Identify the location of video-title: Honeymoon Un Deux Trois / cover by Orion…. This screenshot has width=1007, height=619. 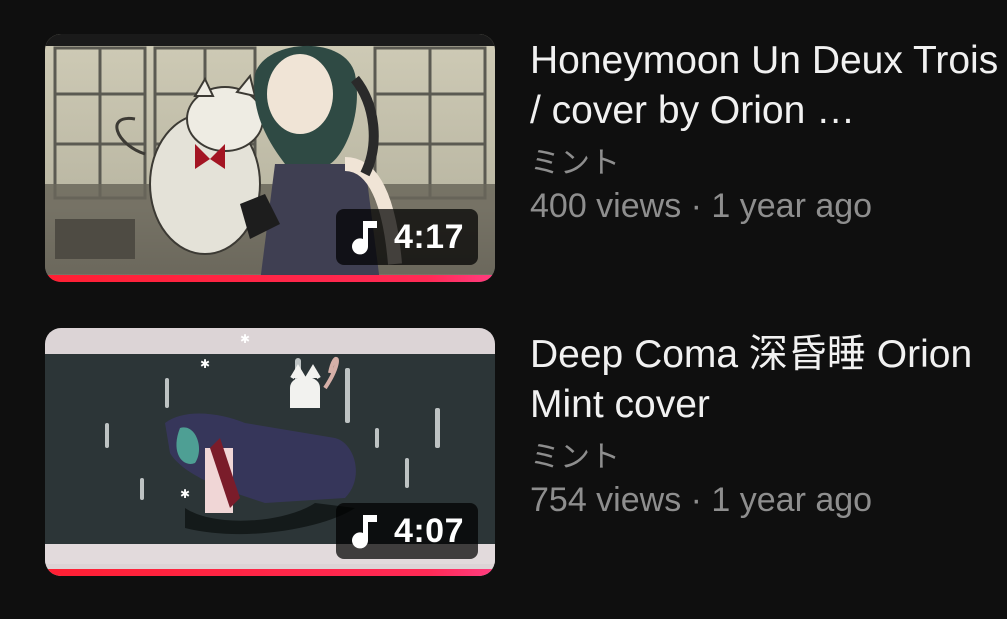
(768, 86).